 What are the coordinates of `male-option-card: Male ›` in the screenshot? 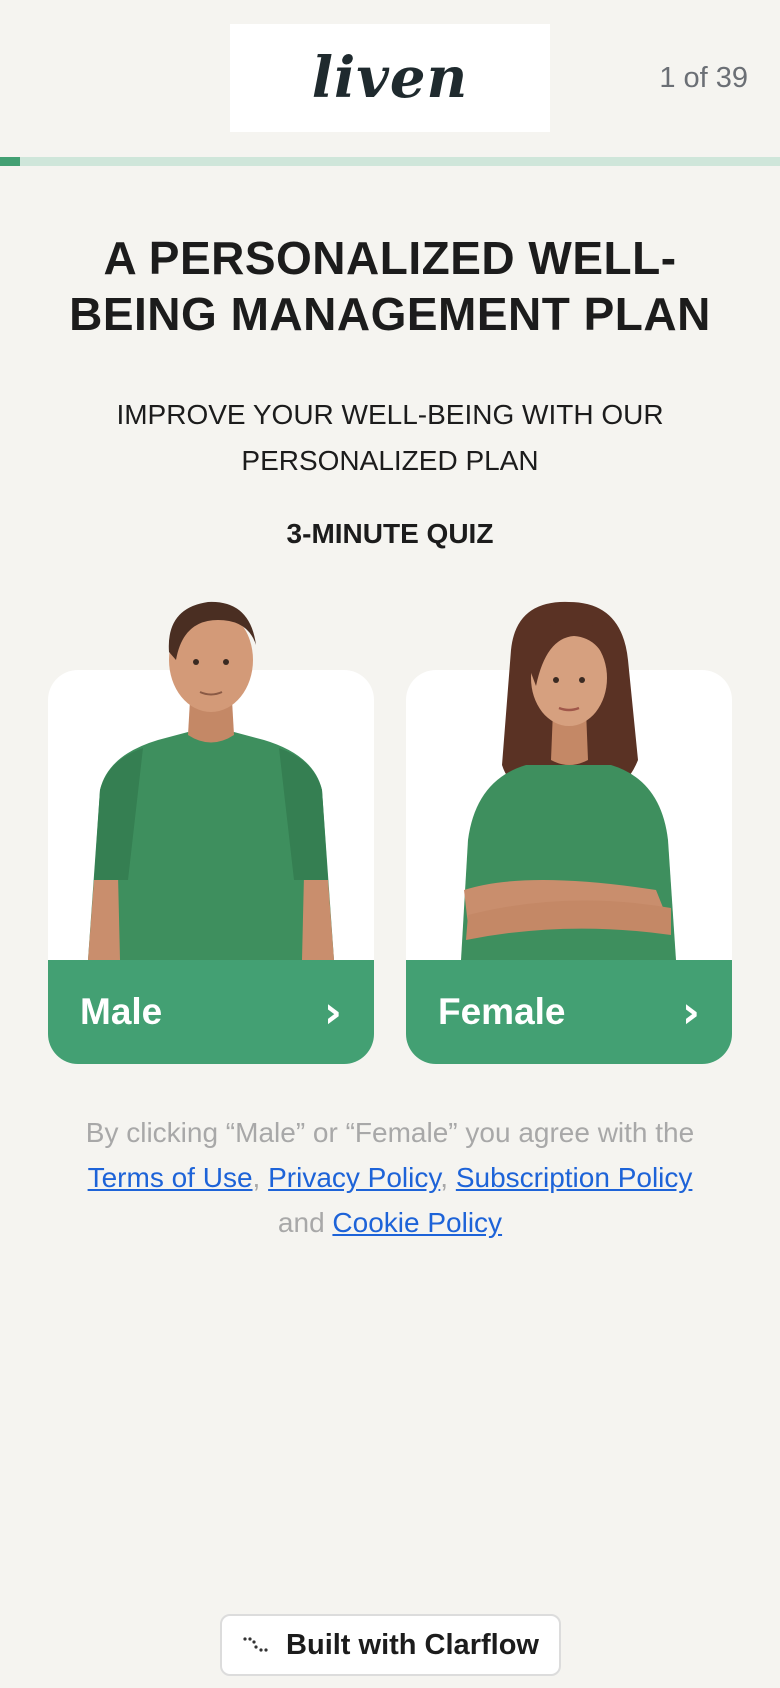 It's located at (211, 827).